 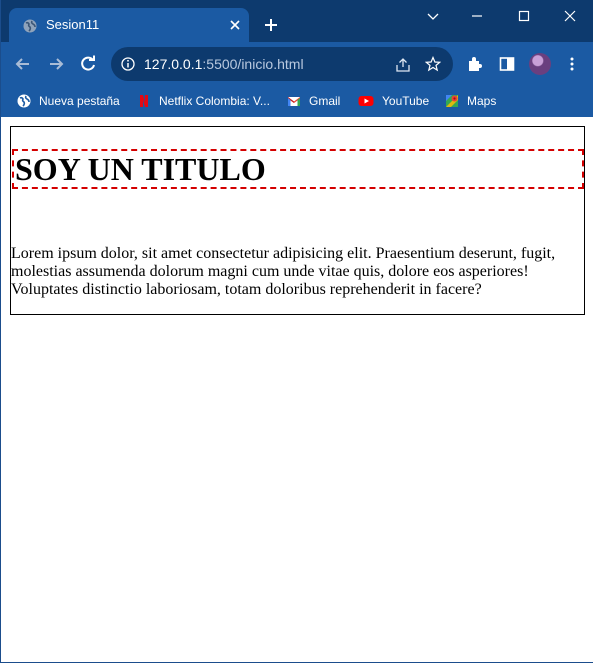 I want to click on minimize-icon, so click(x=477, y=16).